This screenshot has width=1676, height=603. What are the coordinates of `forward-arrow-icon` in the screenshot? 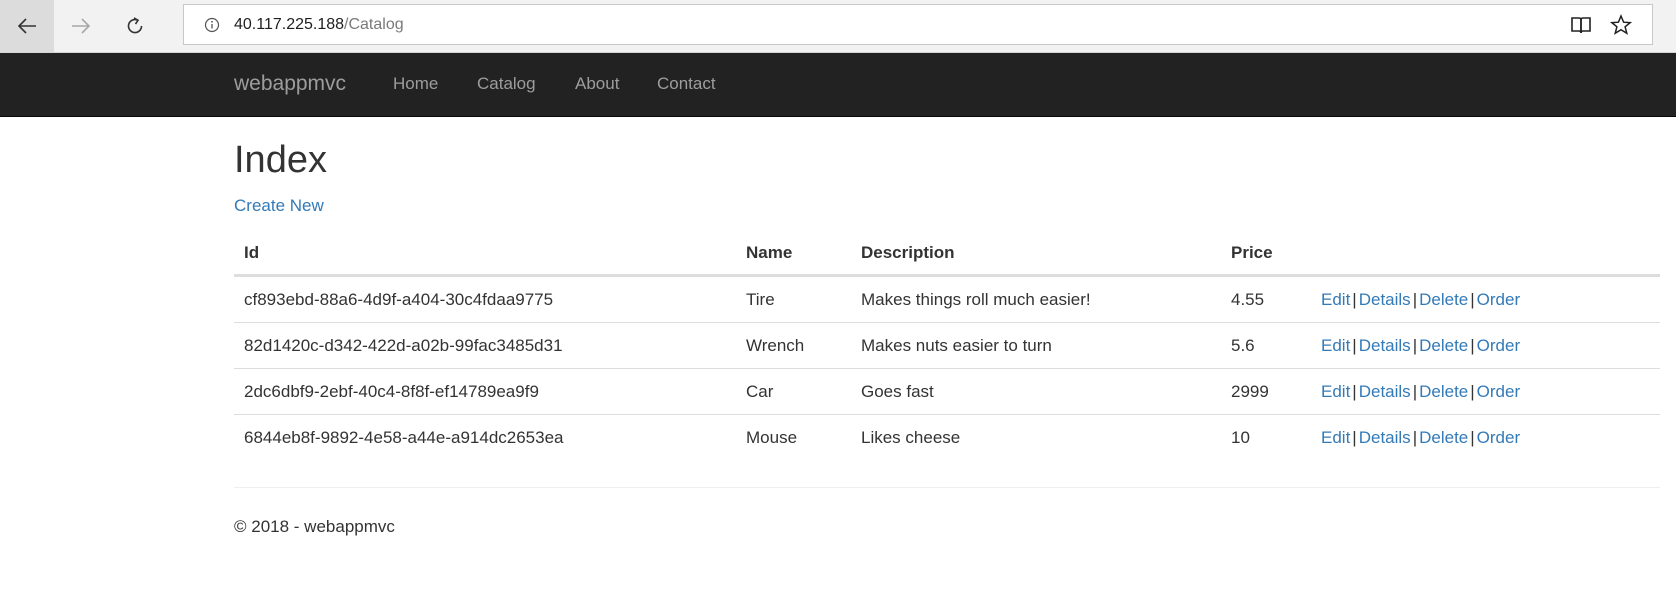 It's located at (81, 26).